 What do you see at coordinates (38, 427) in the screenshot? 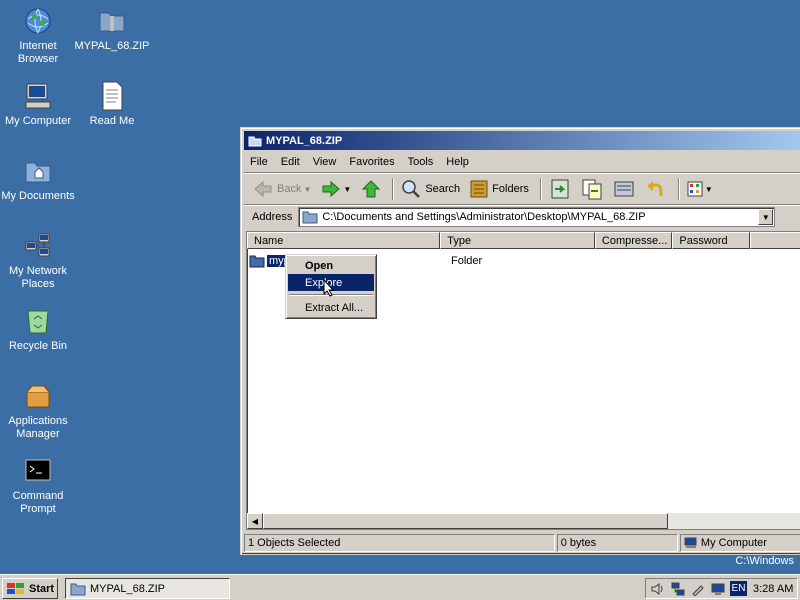
I see `desktop-icon-label: Applications Manager` at bounding box center [38, 427].